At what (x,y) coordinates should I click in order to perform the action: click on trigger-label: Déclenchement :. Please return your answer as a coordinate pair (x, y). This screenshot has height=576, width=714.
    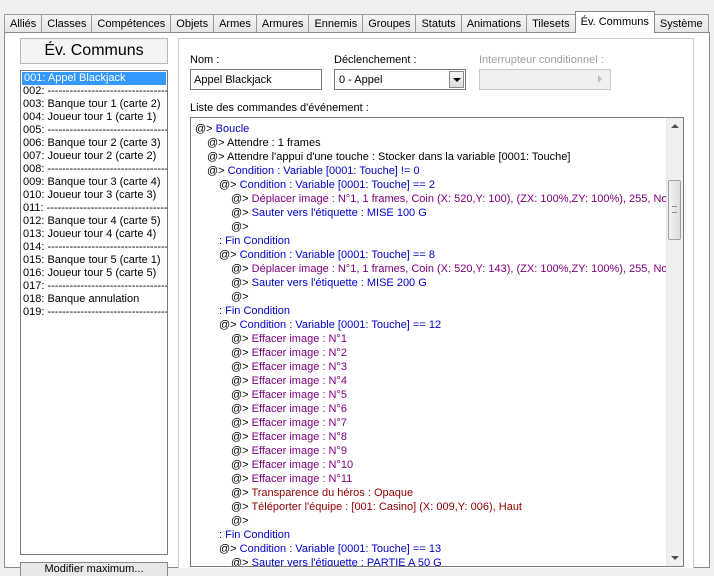
    Looking at the image, I should click on (375, 60).